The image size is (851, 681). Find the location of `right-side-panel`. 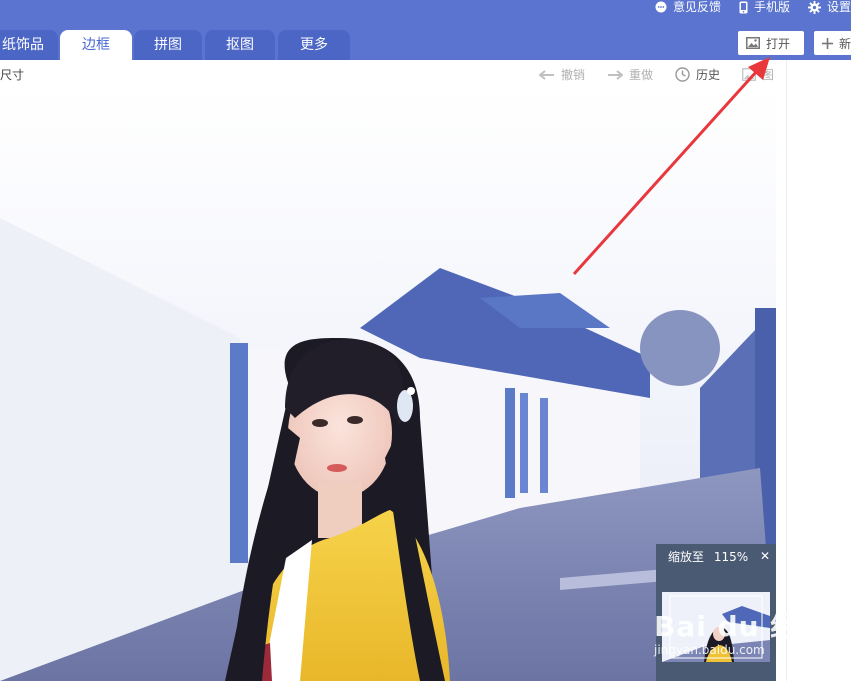

right-side-panel is located at coordinates (818, 370).